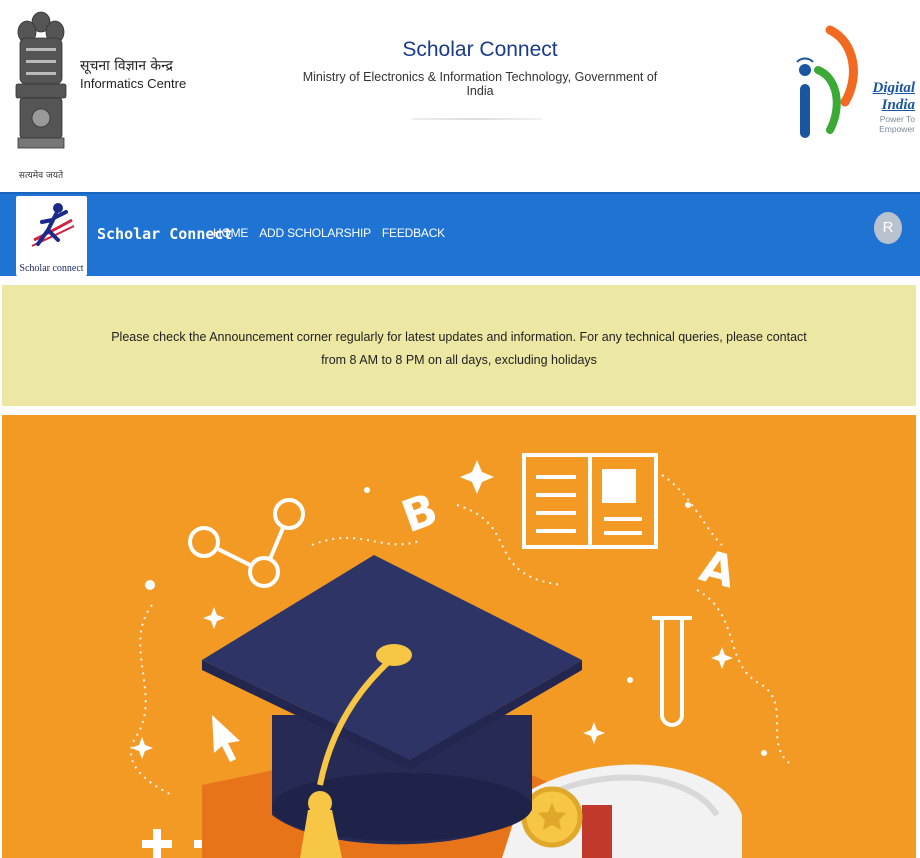 The image size is (920, 858). What do you see at coordinates (230, 233) in the screenshot?
I see `nav-home-link: HOME` at bounding box center [230, 233].